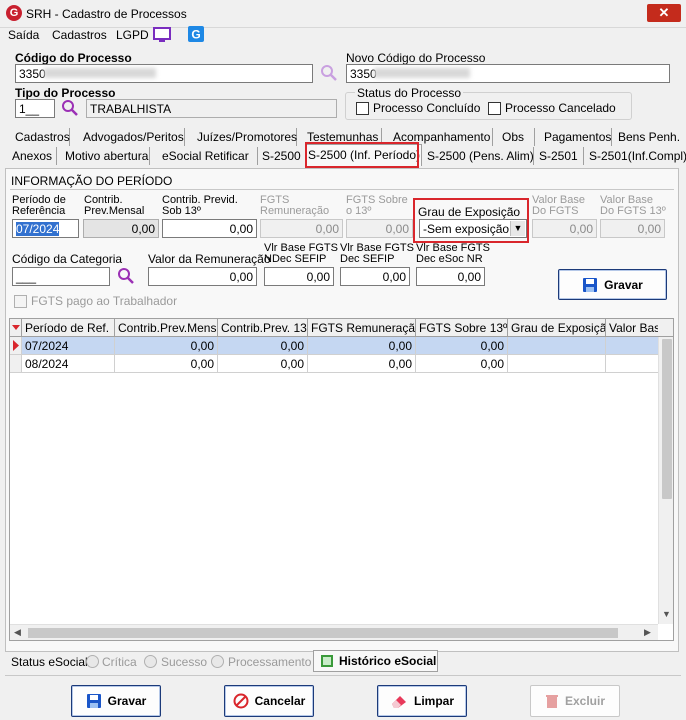  Describe the element at coordinates (20, 301) in the screenshot. I see `fgts-pago-checkbox` at that location.